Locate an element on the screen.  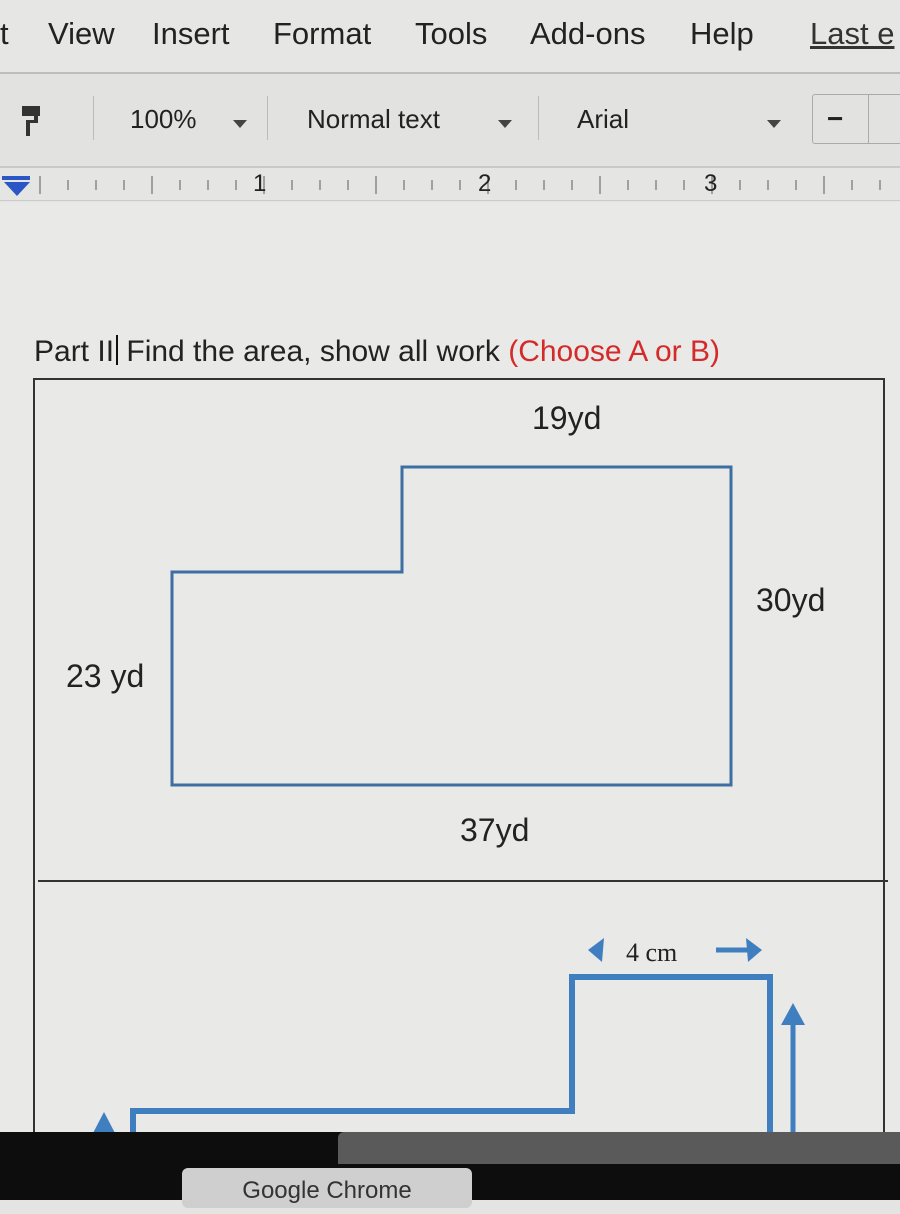
arrow-up-icon is located at coordinates (793, 1014).